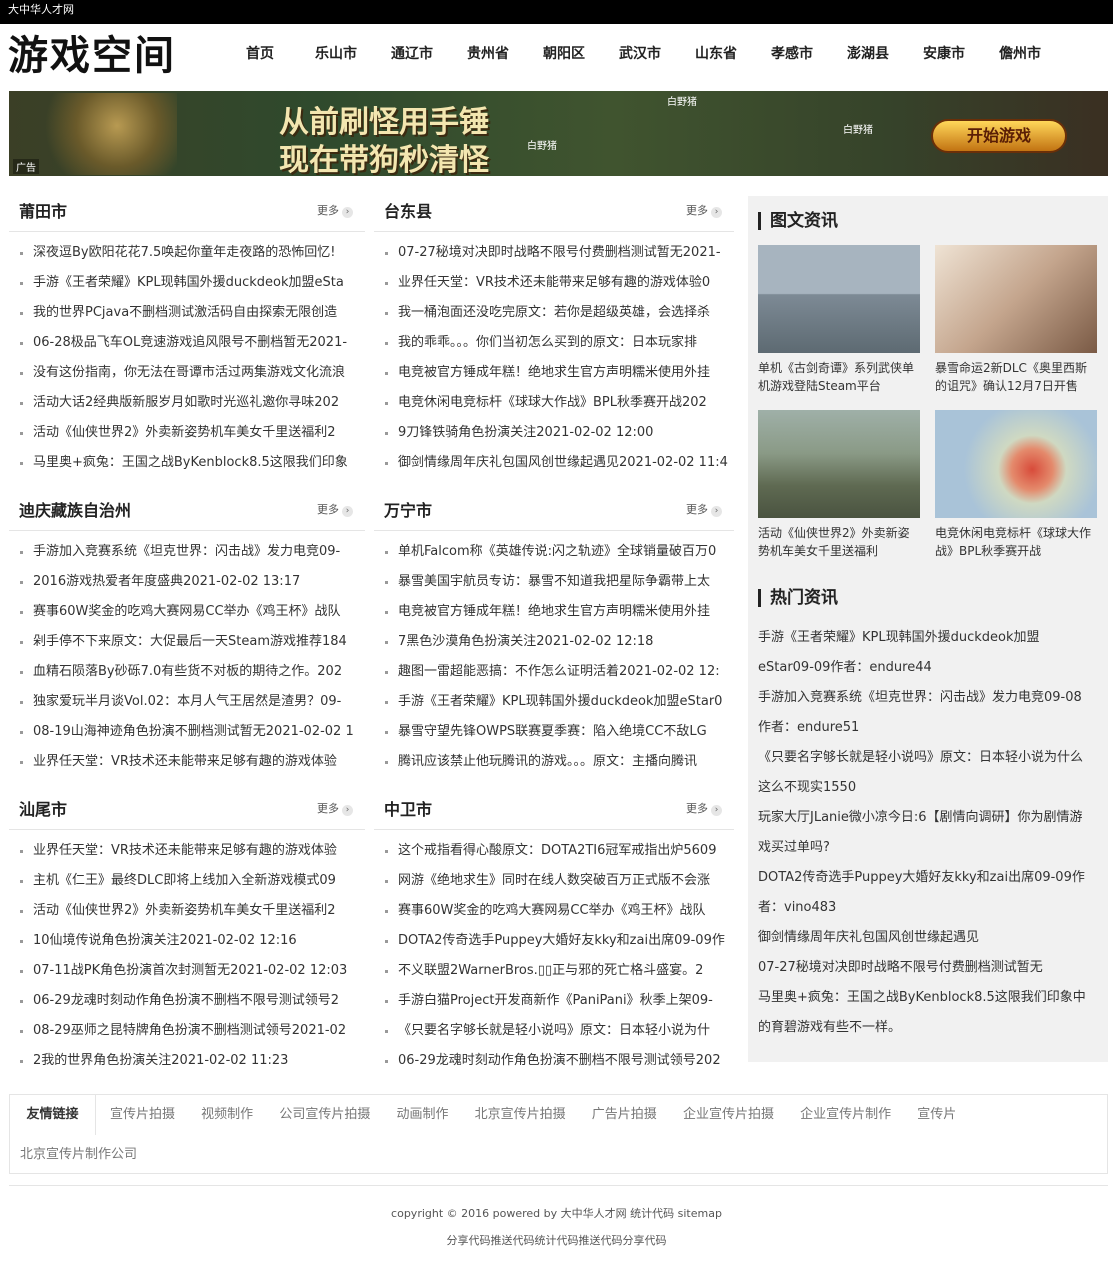 This screenshot has width=1113, height=1262. I want to click on list-item: 08-19山海神迹角色扮演不删档测试暂无2021-02-02 1, so click(187, 732).